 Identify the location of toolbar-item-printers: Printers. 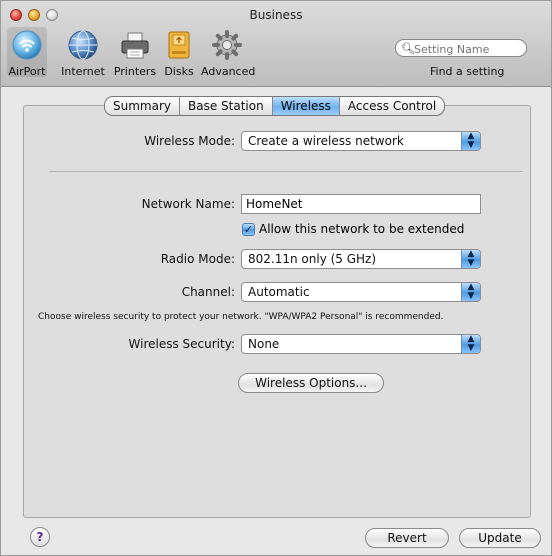
(135, 53).